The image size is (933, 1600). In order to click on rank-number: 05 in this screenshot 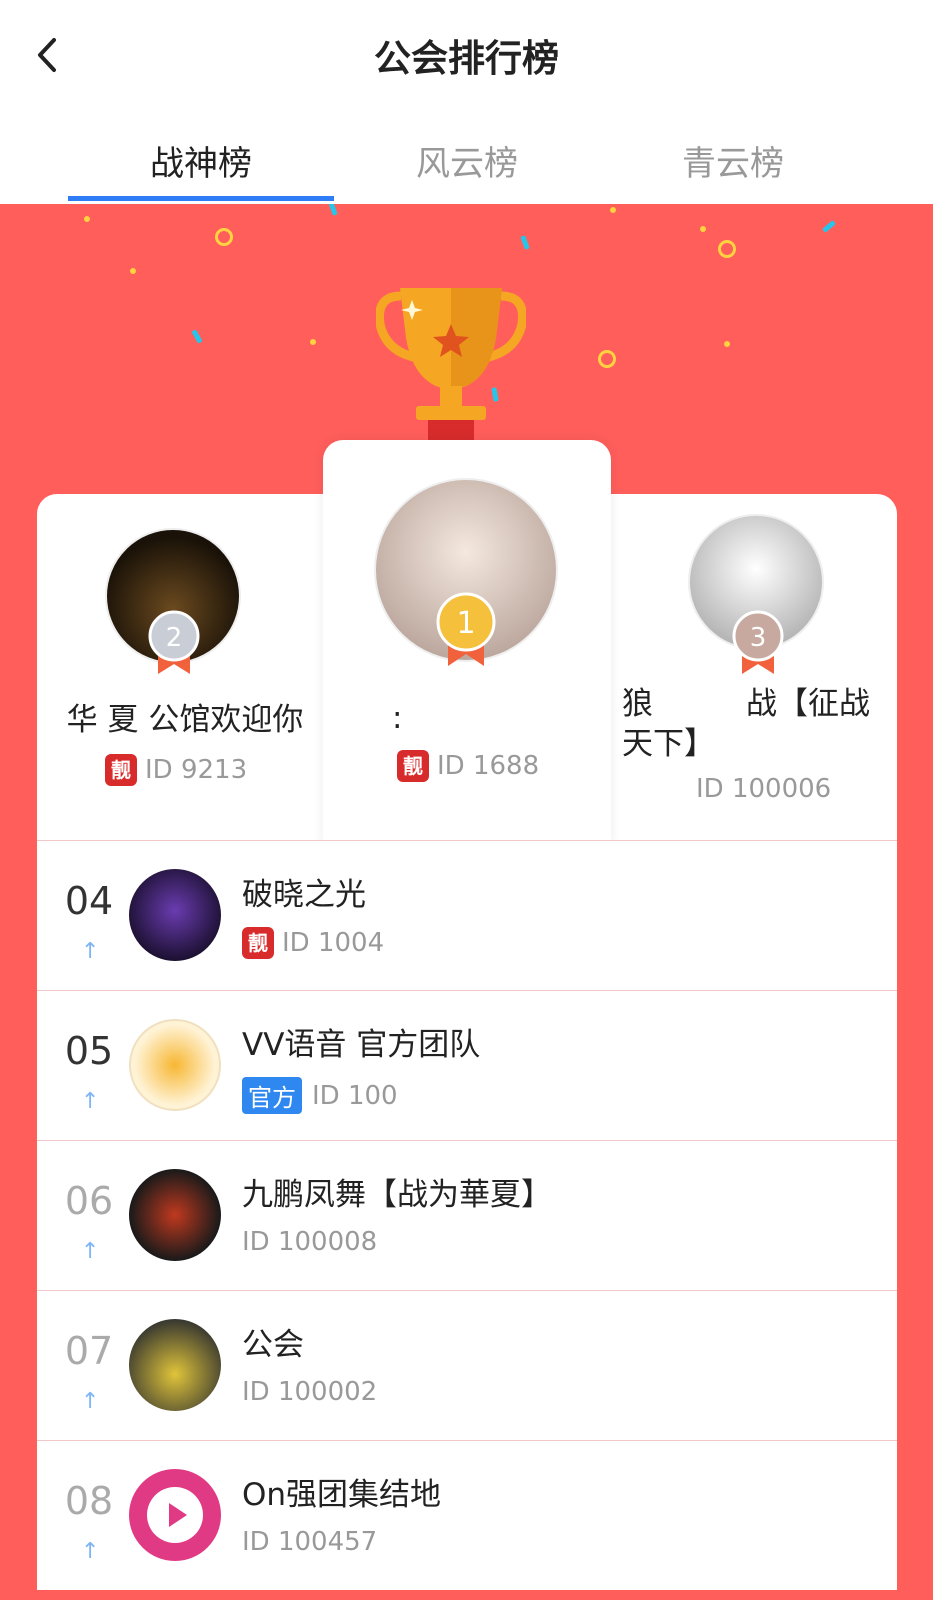, I will do `click(89, 1051)`.